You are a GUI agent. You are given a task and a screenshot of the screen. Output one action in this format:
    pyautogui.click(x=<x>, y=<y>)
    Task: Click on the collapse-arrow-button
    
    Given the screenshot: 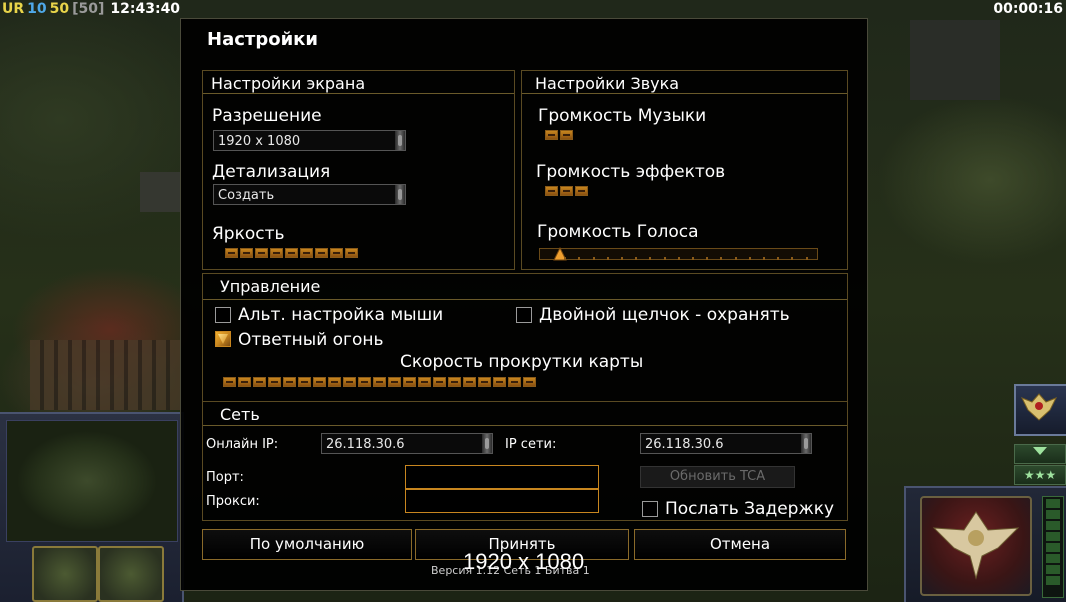 What is the action you would take?
    pyautogui.click(x=1040, y=454)
    